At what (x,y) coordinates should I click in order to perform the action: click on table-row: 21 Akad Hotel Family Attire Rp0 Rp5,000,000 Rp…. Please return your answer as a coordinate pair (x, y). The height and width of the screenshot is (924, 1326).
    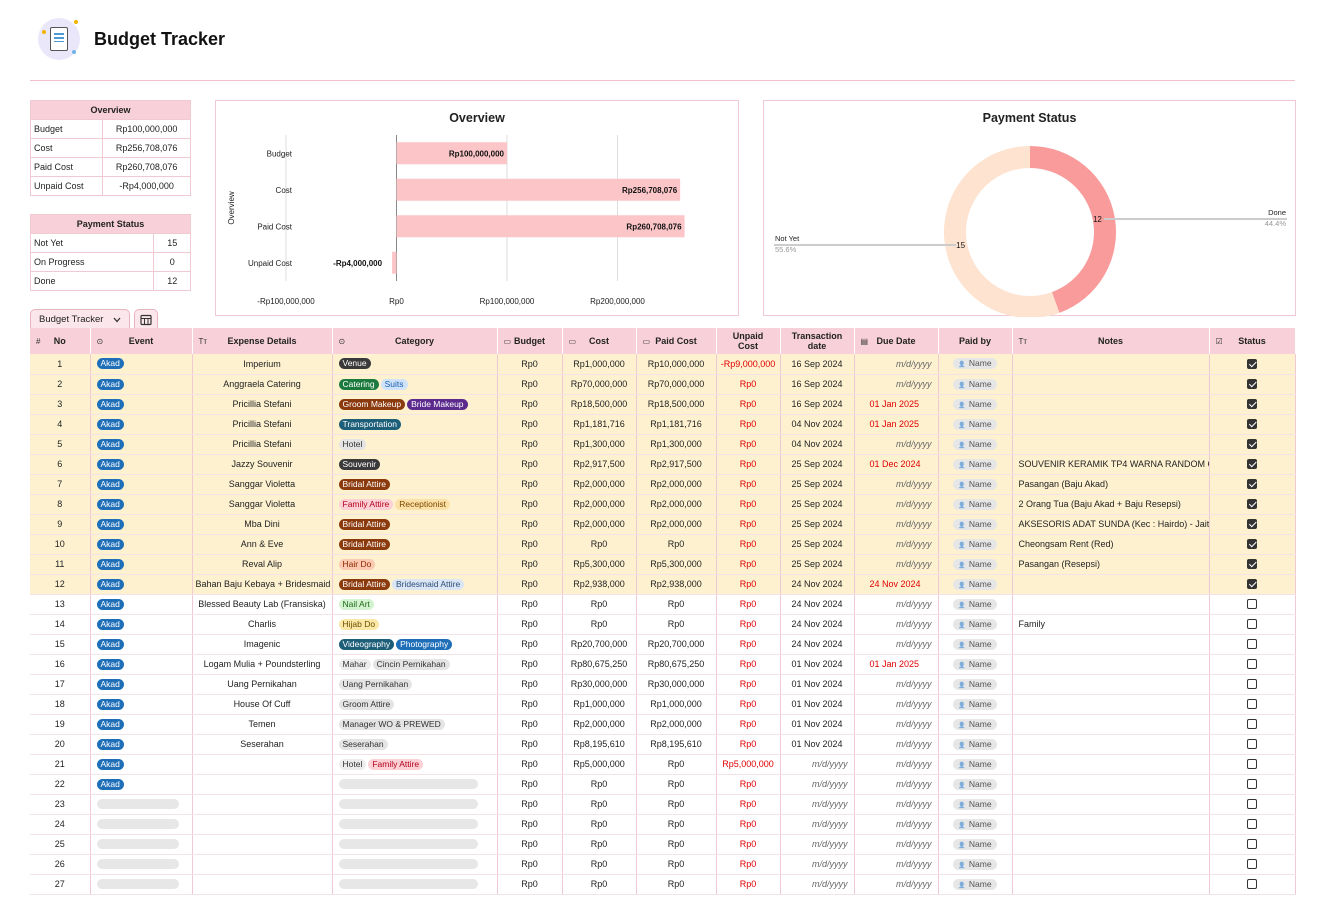
    Looking at the image, I should click on (663, 764).